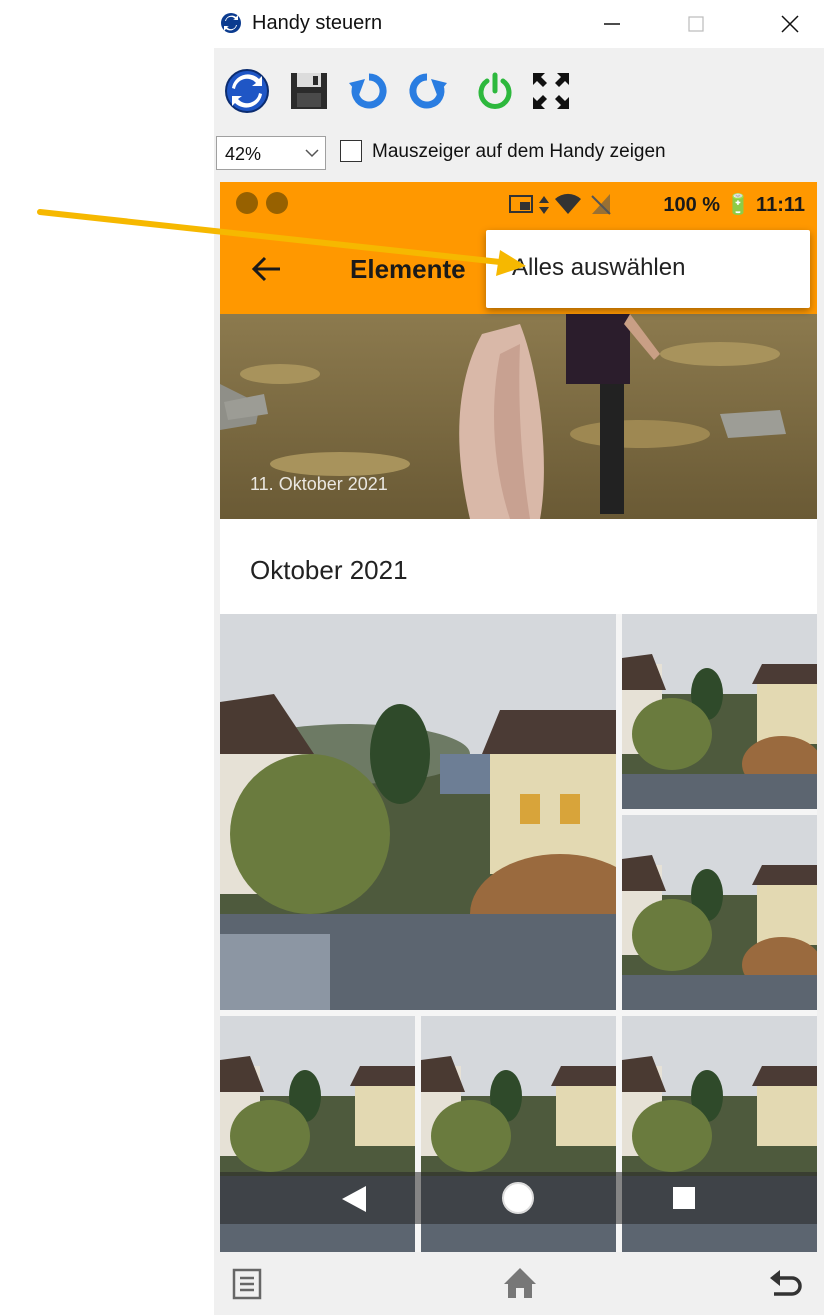 The image size is (824, 1315). What do you see at coordinates (518, 566) in the screenshot?
I see `section-header: Oktober 2021` at bounding box center [518, 566].